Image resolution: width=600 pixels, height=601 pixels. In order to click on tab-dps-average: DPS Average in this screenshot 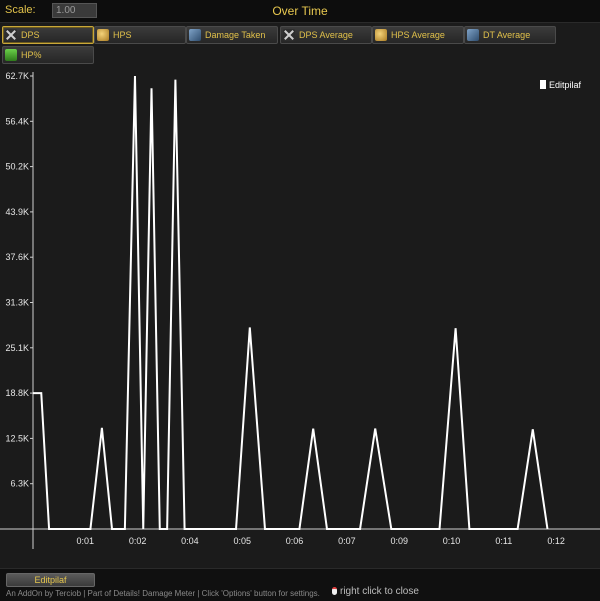, I will do `click(326, 35)`.